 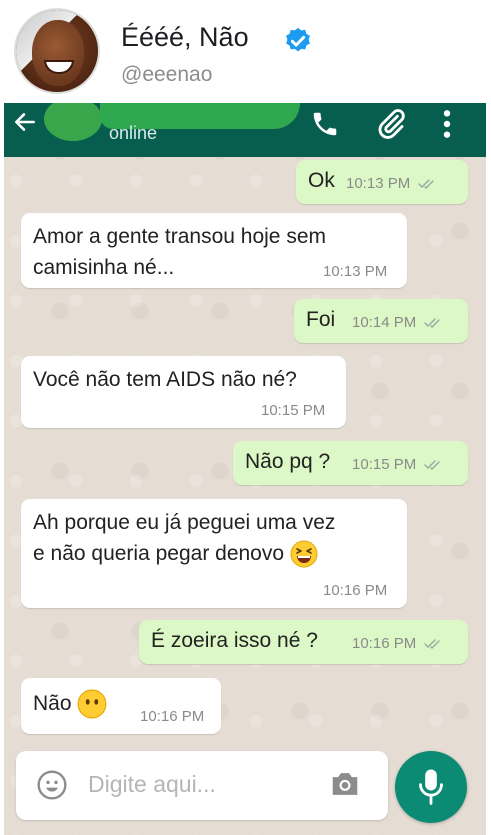 I want to click on message-text: Foi, so click(x=321, y=319).